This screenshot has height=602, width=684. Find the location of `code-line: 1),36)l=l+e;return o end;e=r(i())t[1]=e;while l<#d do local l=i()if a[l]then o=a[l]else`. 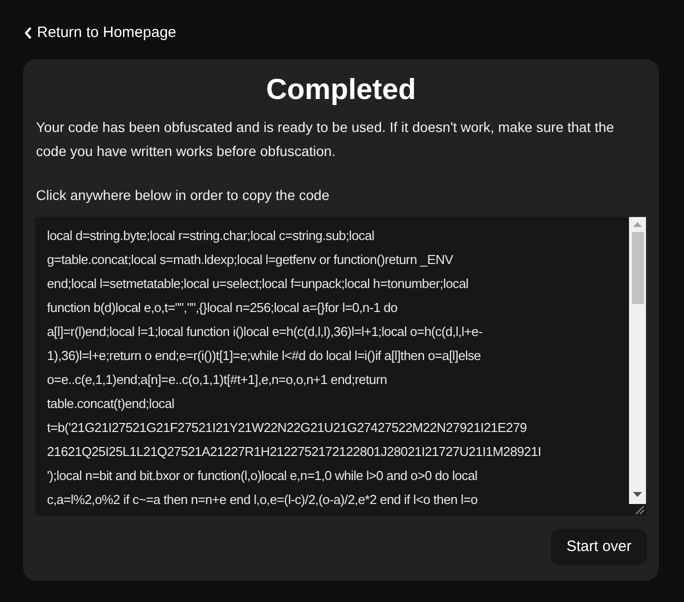

code-line: 1),36)l=l+e;return o end;e=r(i())t[1]=e;while l<#d do local l=i()if a[l]then o=a[l]else is located at coordinates (264, 356).